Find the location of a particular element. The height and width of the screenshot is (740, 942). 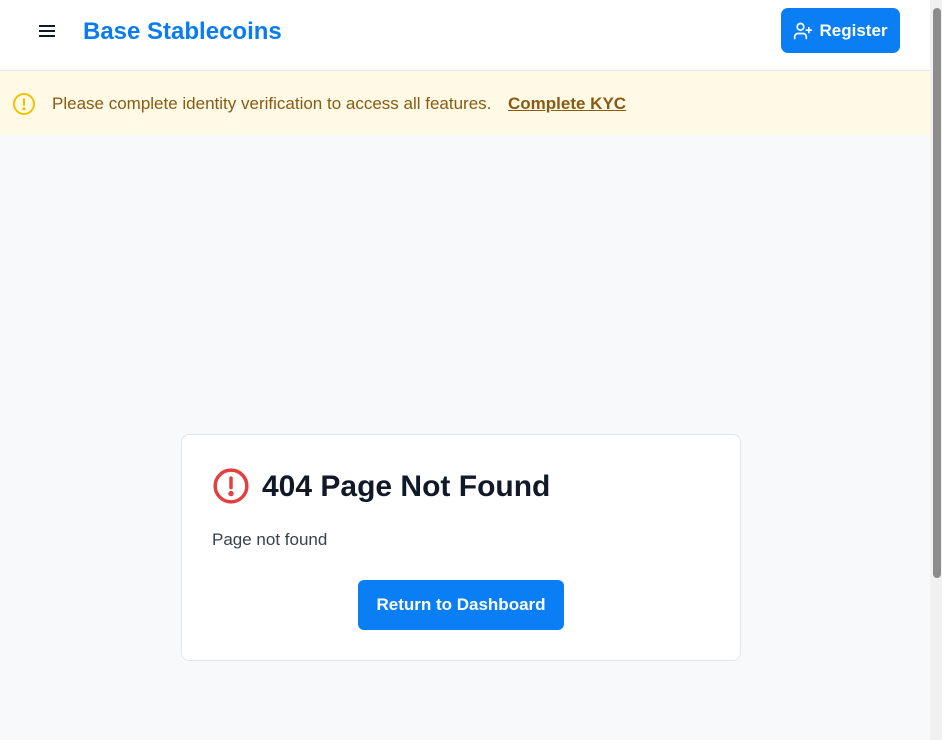

brand-title: Base Stablecoins is located at coordinates (182, 32).